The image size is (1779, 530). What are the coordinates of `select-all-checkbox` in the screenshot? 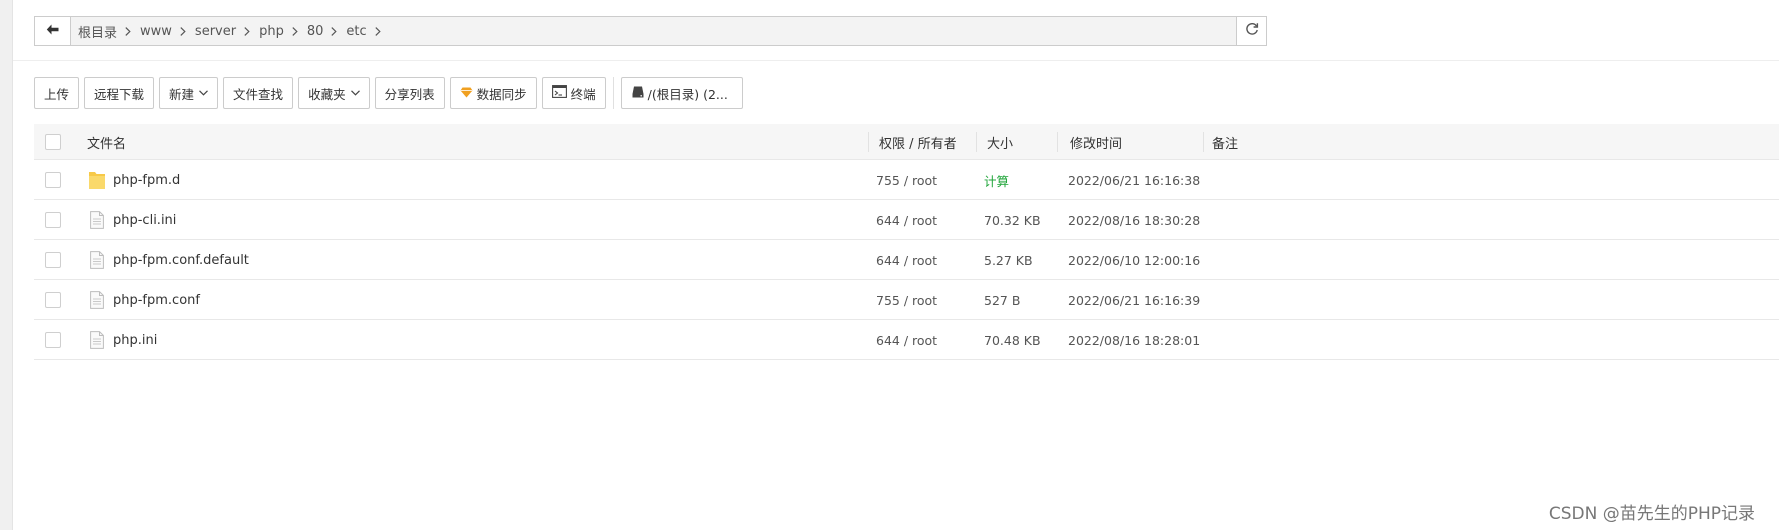 It's located at (53, 142).